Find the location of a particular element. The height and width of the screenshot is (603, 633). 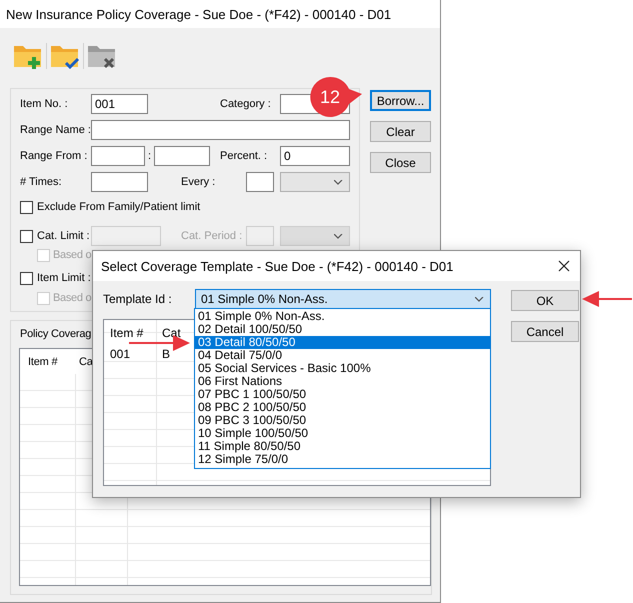

step-badge: 12 is located at coordinates (336, 97).